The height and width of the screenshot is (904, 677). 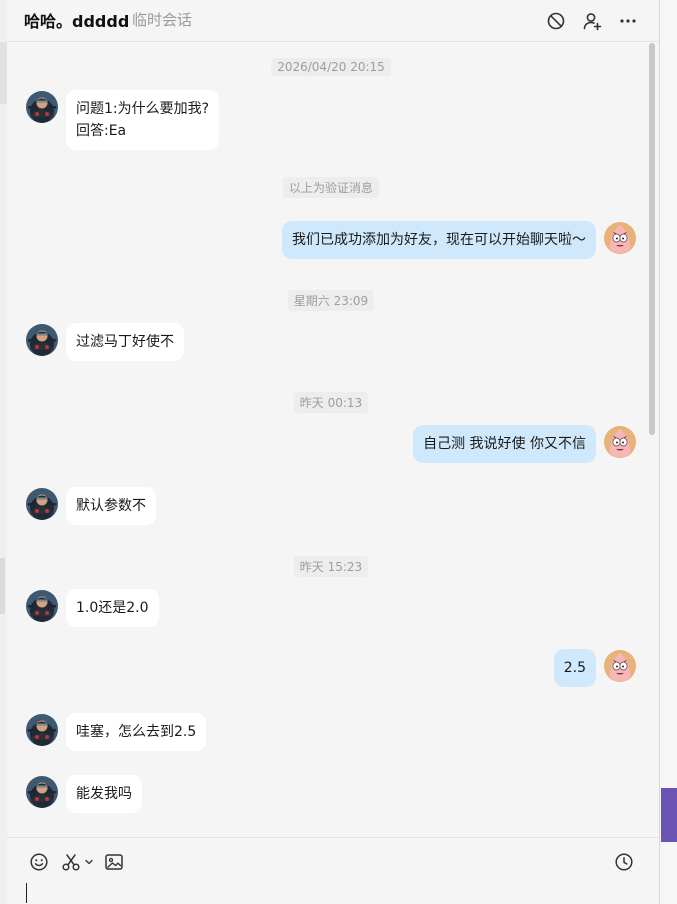 What do you see at coordinates (143, 109) in the screenshot?
I see `message-text: 问题1:为什么要加我?` at bounding box center [143, 109].